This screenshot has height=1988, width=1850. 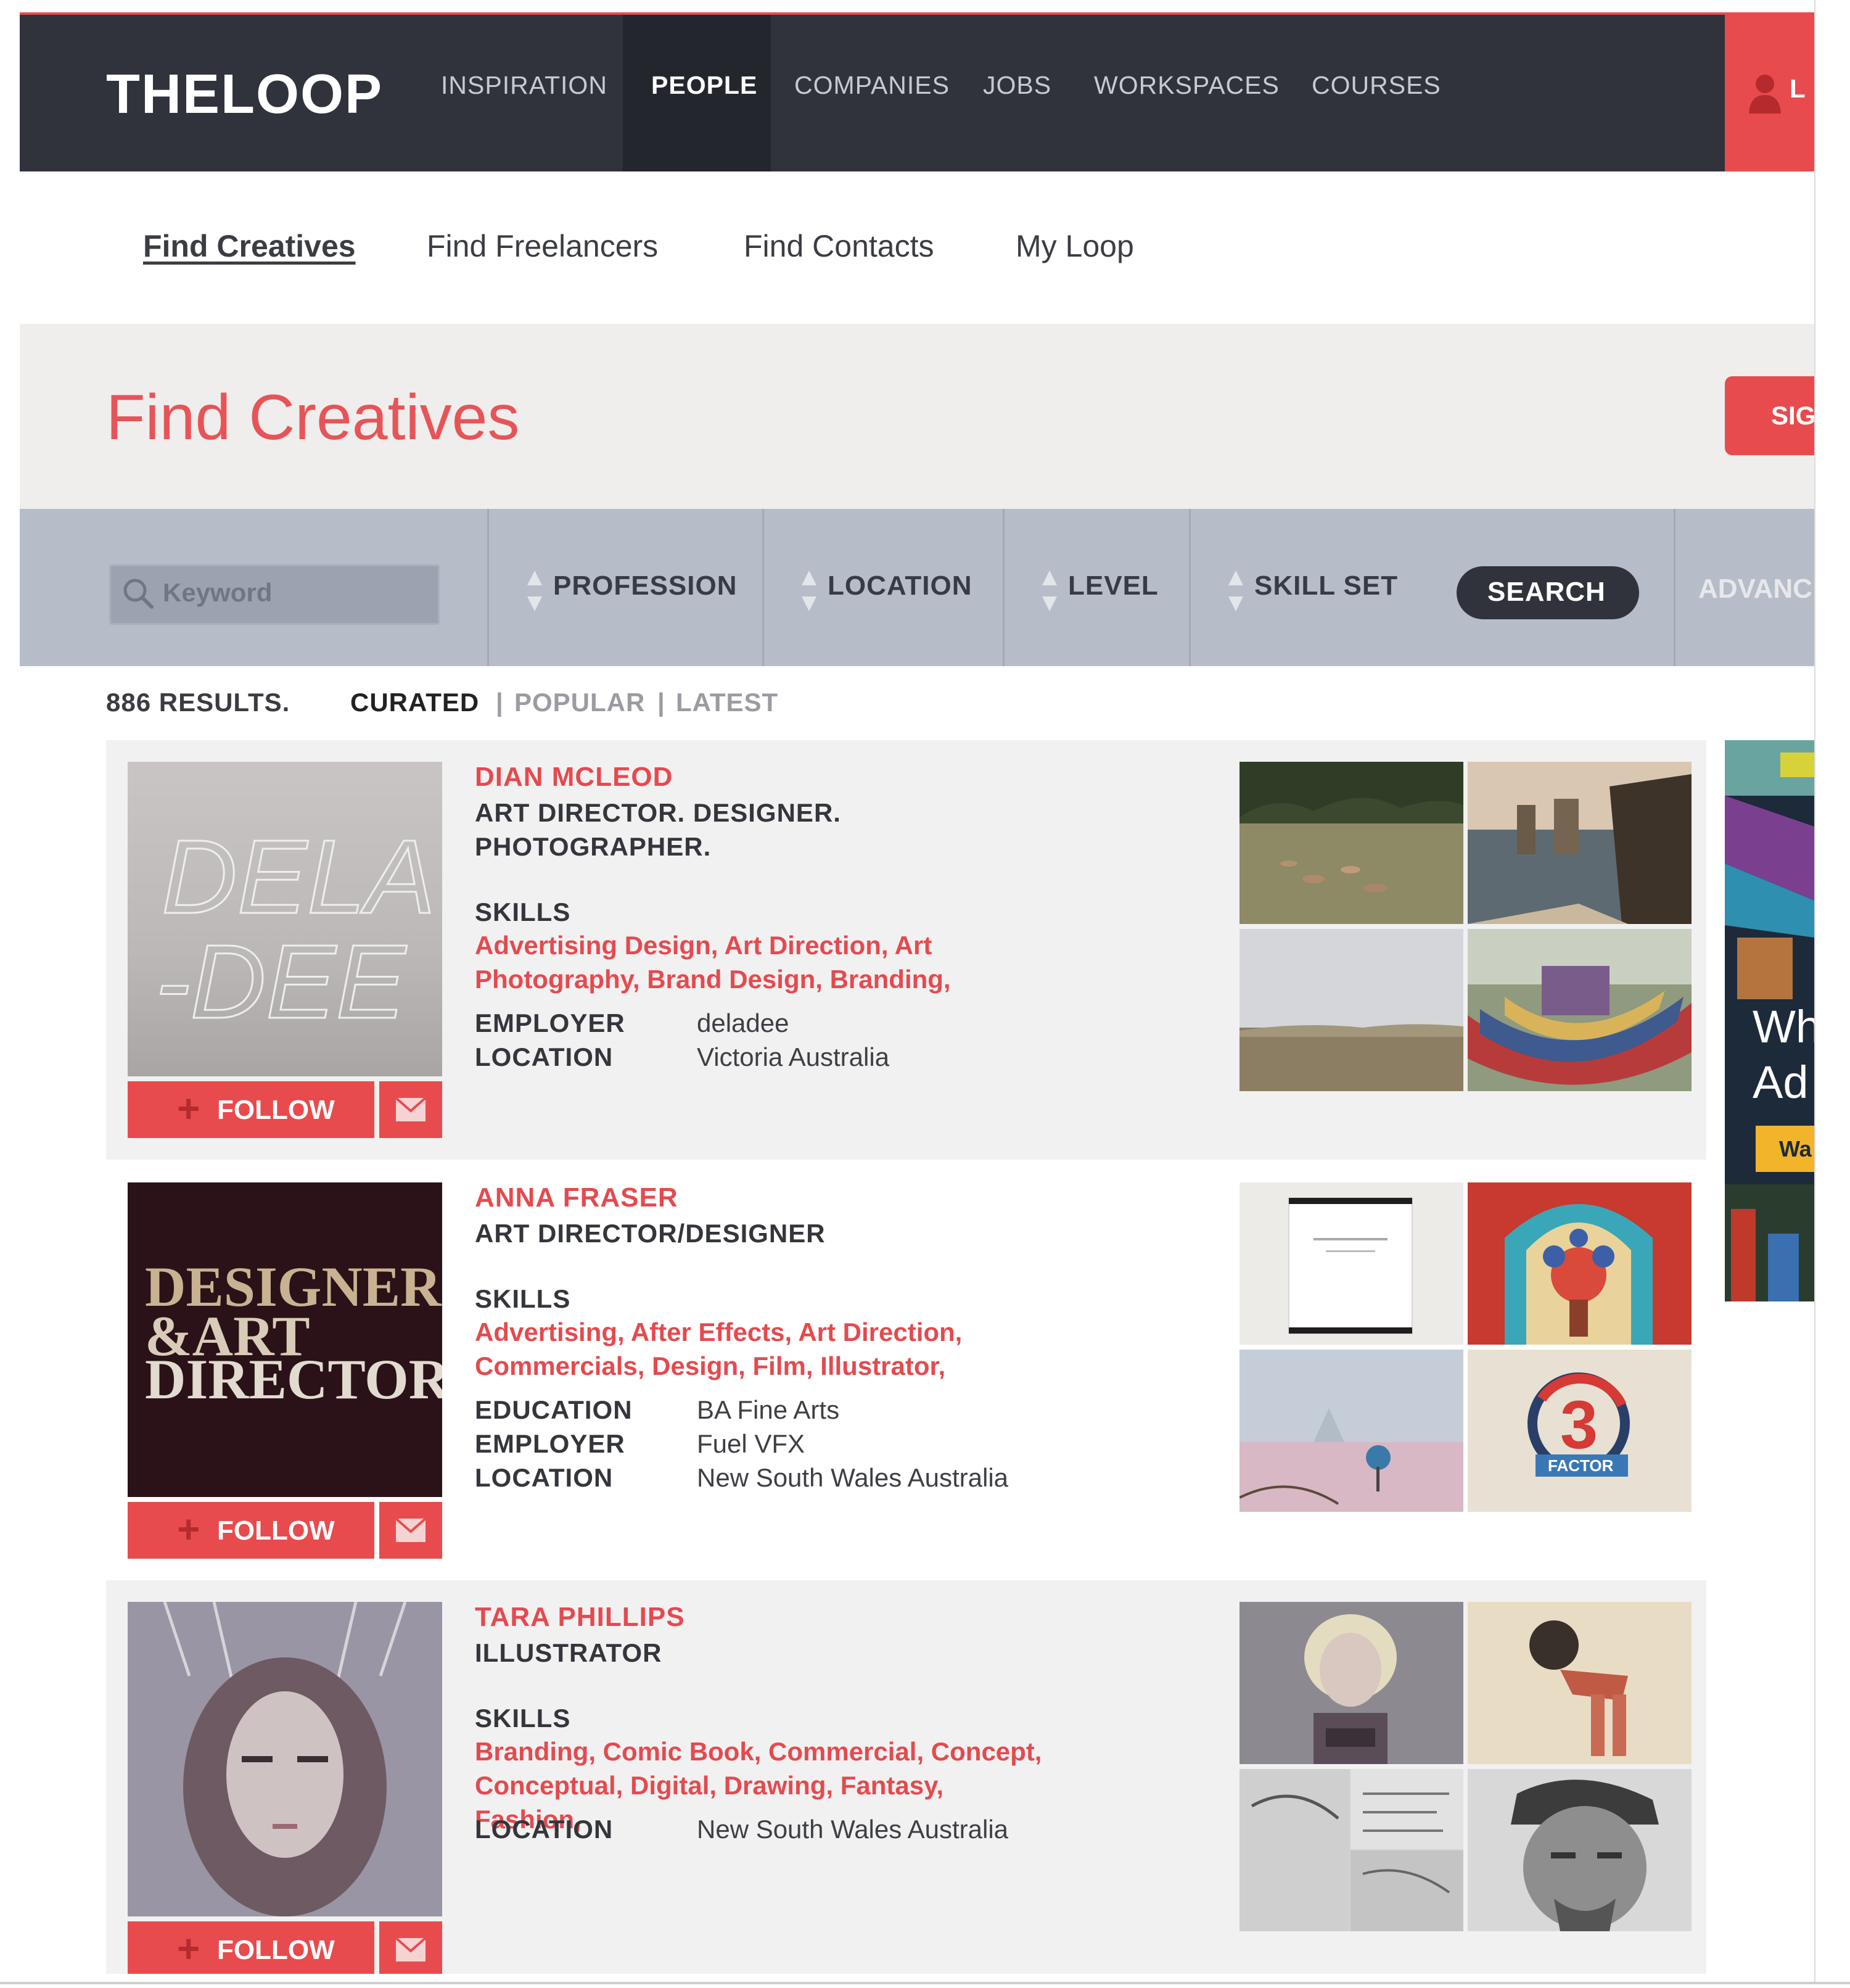 What do you see at coordinates (292, 593) in the screenshot?
I see `keyword-input` at bounding box center [292, 593].